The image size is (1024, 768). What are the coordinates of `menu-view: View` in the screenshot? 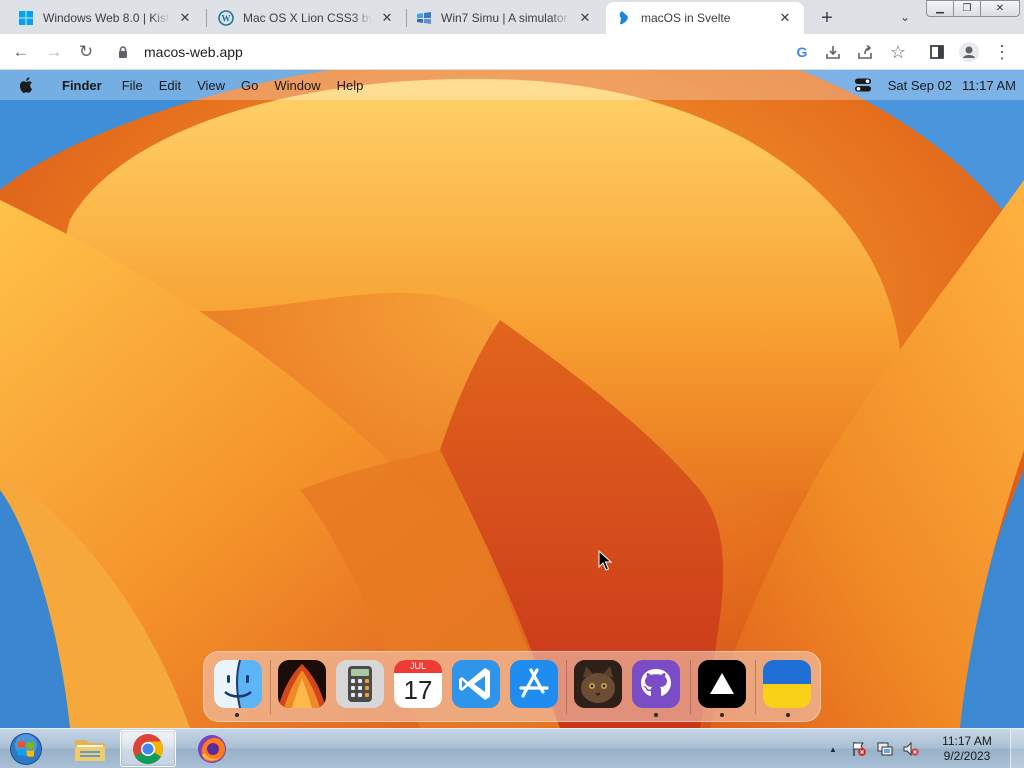 It's located at (211, 85).